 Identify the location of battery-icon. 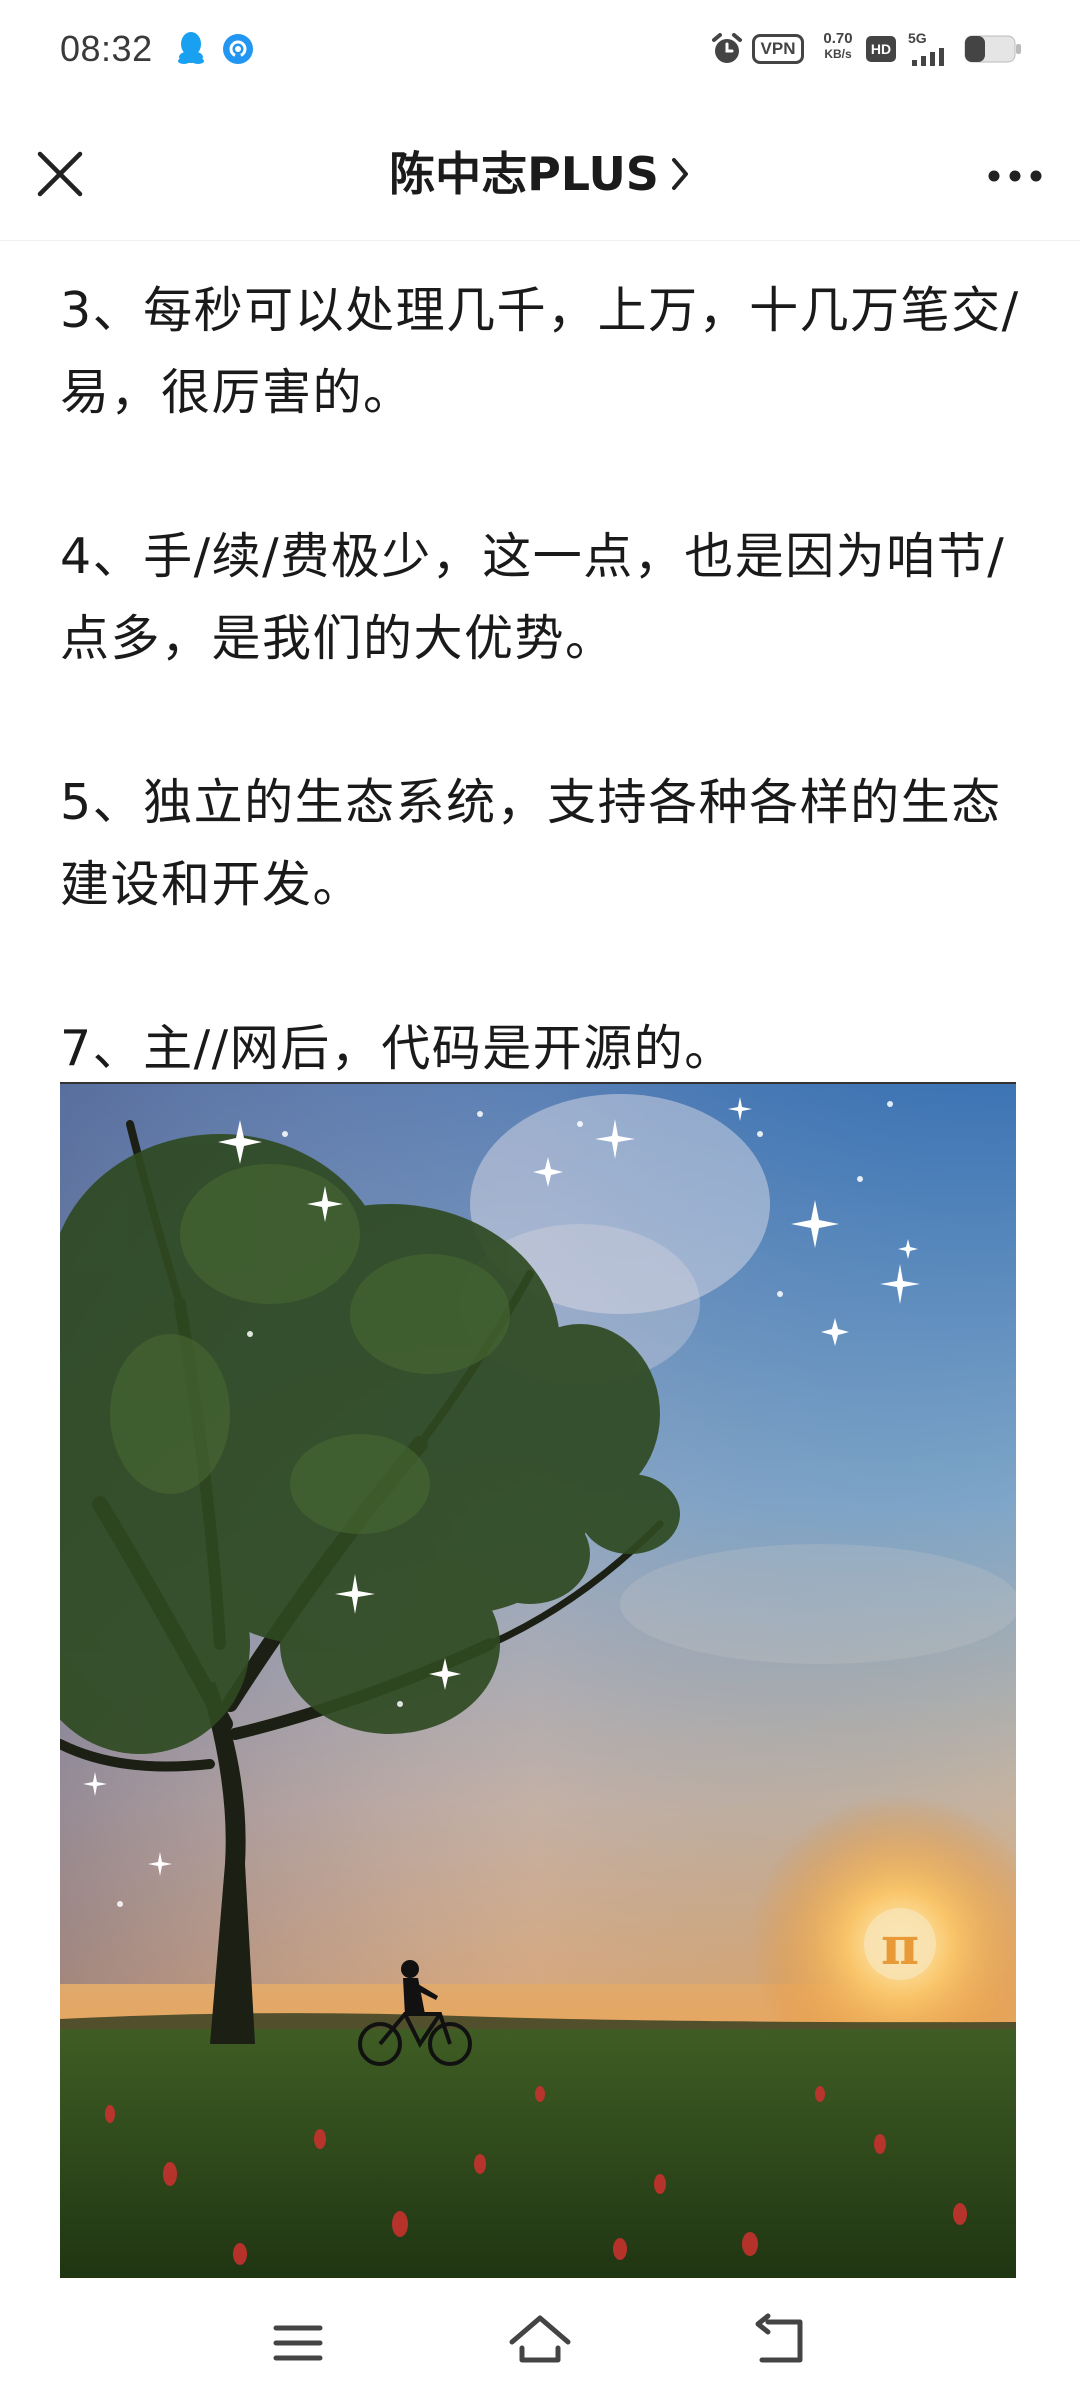
(992, 49).